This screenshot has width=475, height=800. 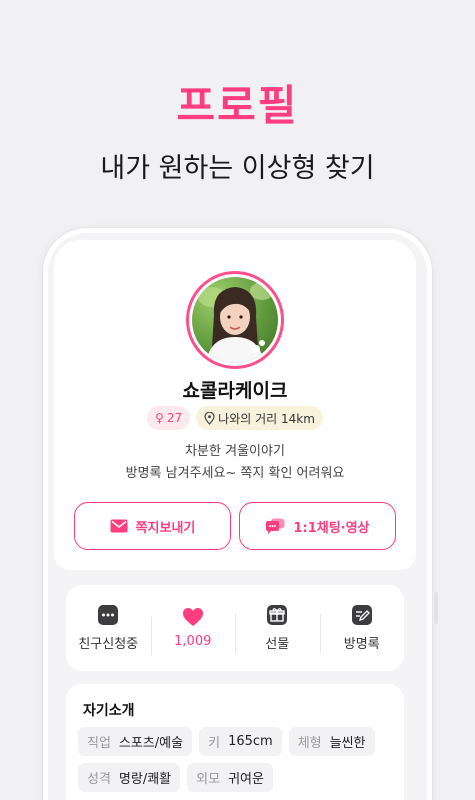 What do you see at coordinates (309, 743) in the screenshot?
I see `tag-key: 체형` at bounding box center [309, 743].